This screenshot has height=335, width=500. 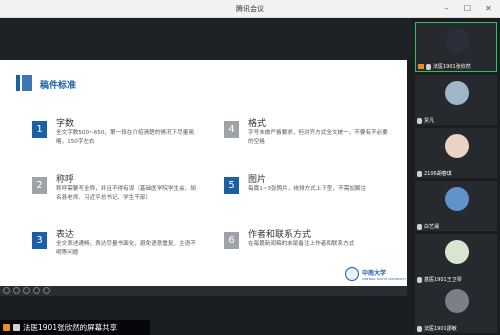 What do you see at coordinates (18, 83) in the screenshot?
I see `title-accent-bar` at bounding box center [18, 83].